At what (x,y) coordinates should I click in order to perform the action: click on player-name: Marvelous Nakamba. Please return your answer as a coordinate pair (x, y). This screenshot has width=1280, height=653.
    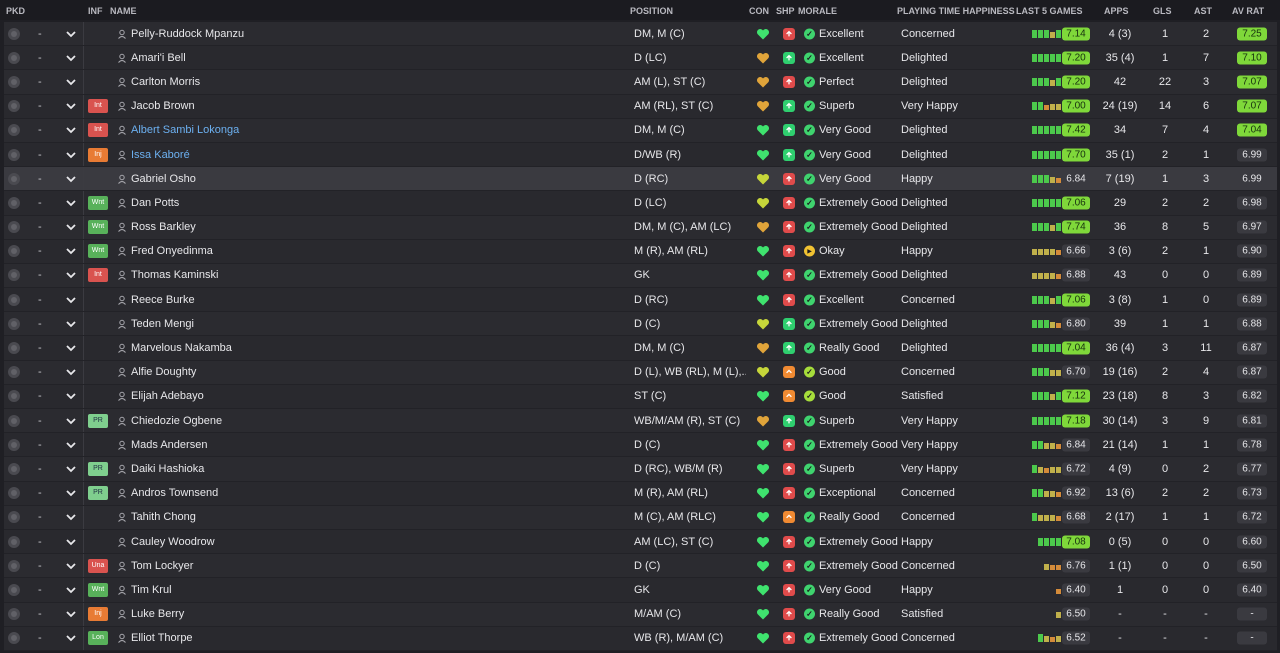
    Looking at the image, I should click on (181, 348).